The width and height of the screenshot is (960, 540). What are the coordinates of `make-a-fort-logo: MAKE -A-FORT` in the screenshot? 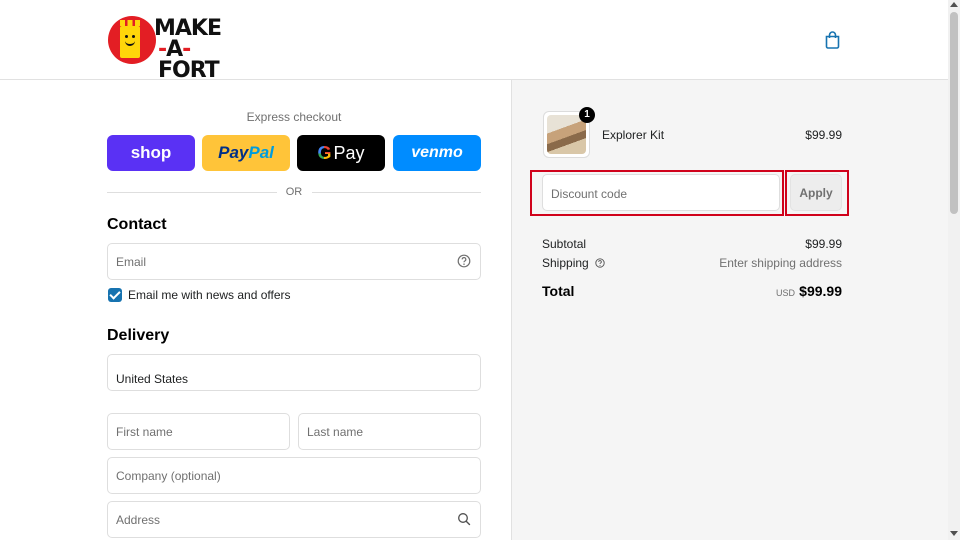 It's located at (173, 49).